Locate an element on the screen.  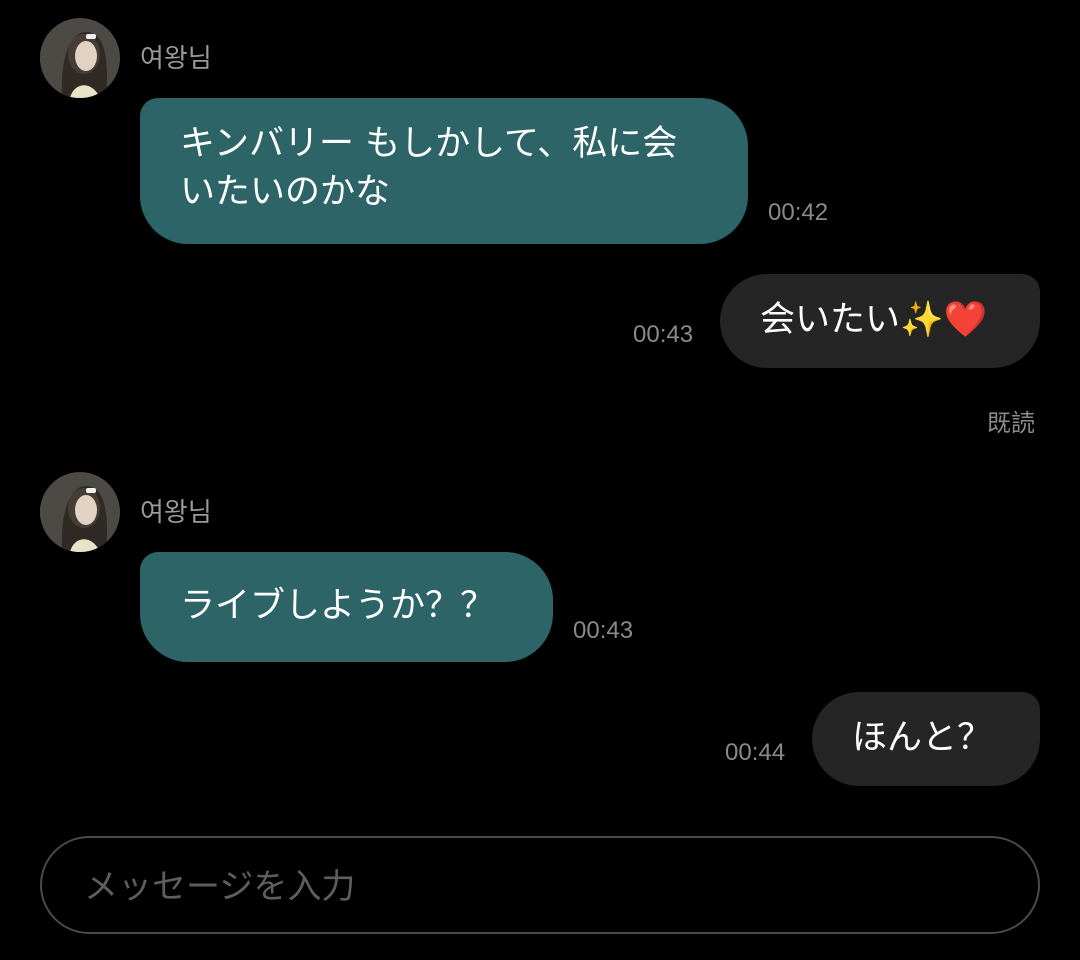
message-composer is located at coordinates (540, 885).